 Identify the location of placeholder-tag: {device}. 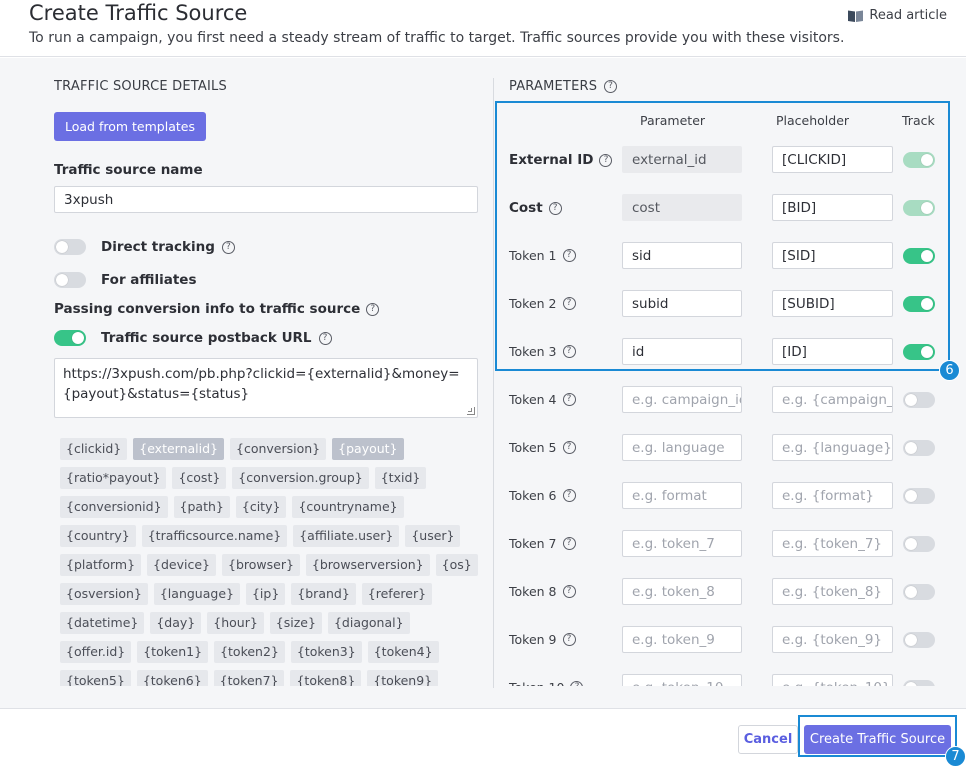
(181, 565).